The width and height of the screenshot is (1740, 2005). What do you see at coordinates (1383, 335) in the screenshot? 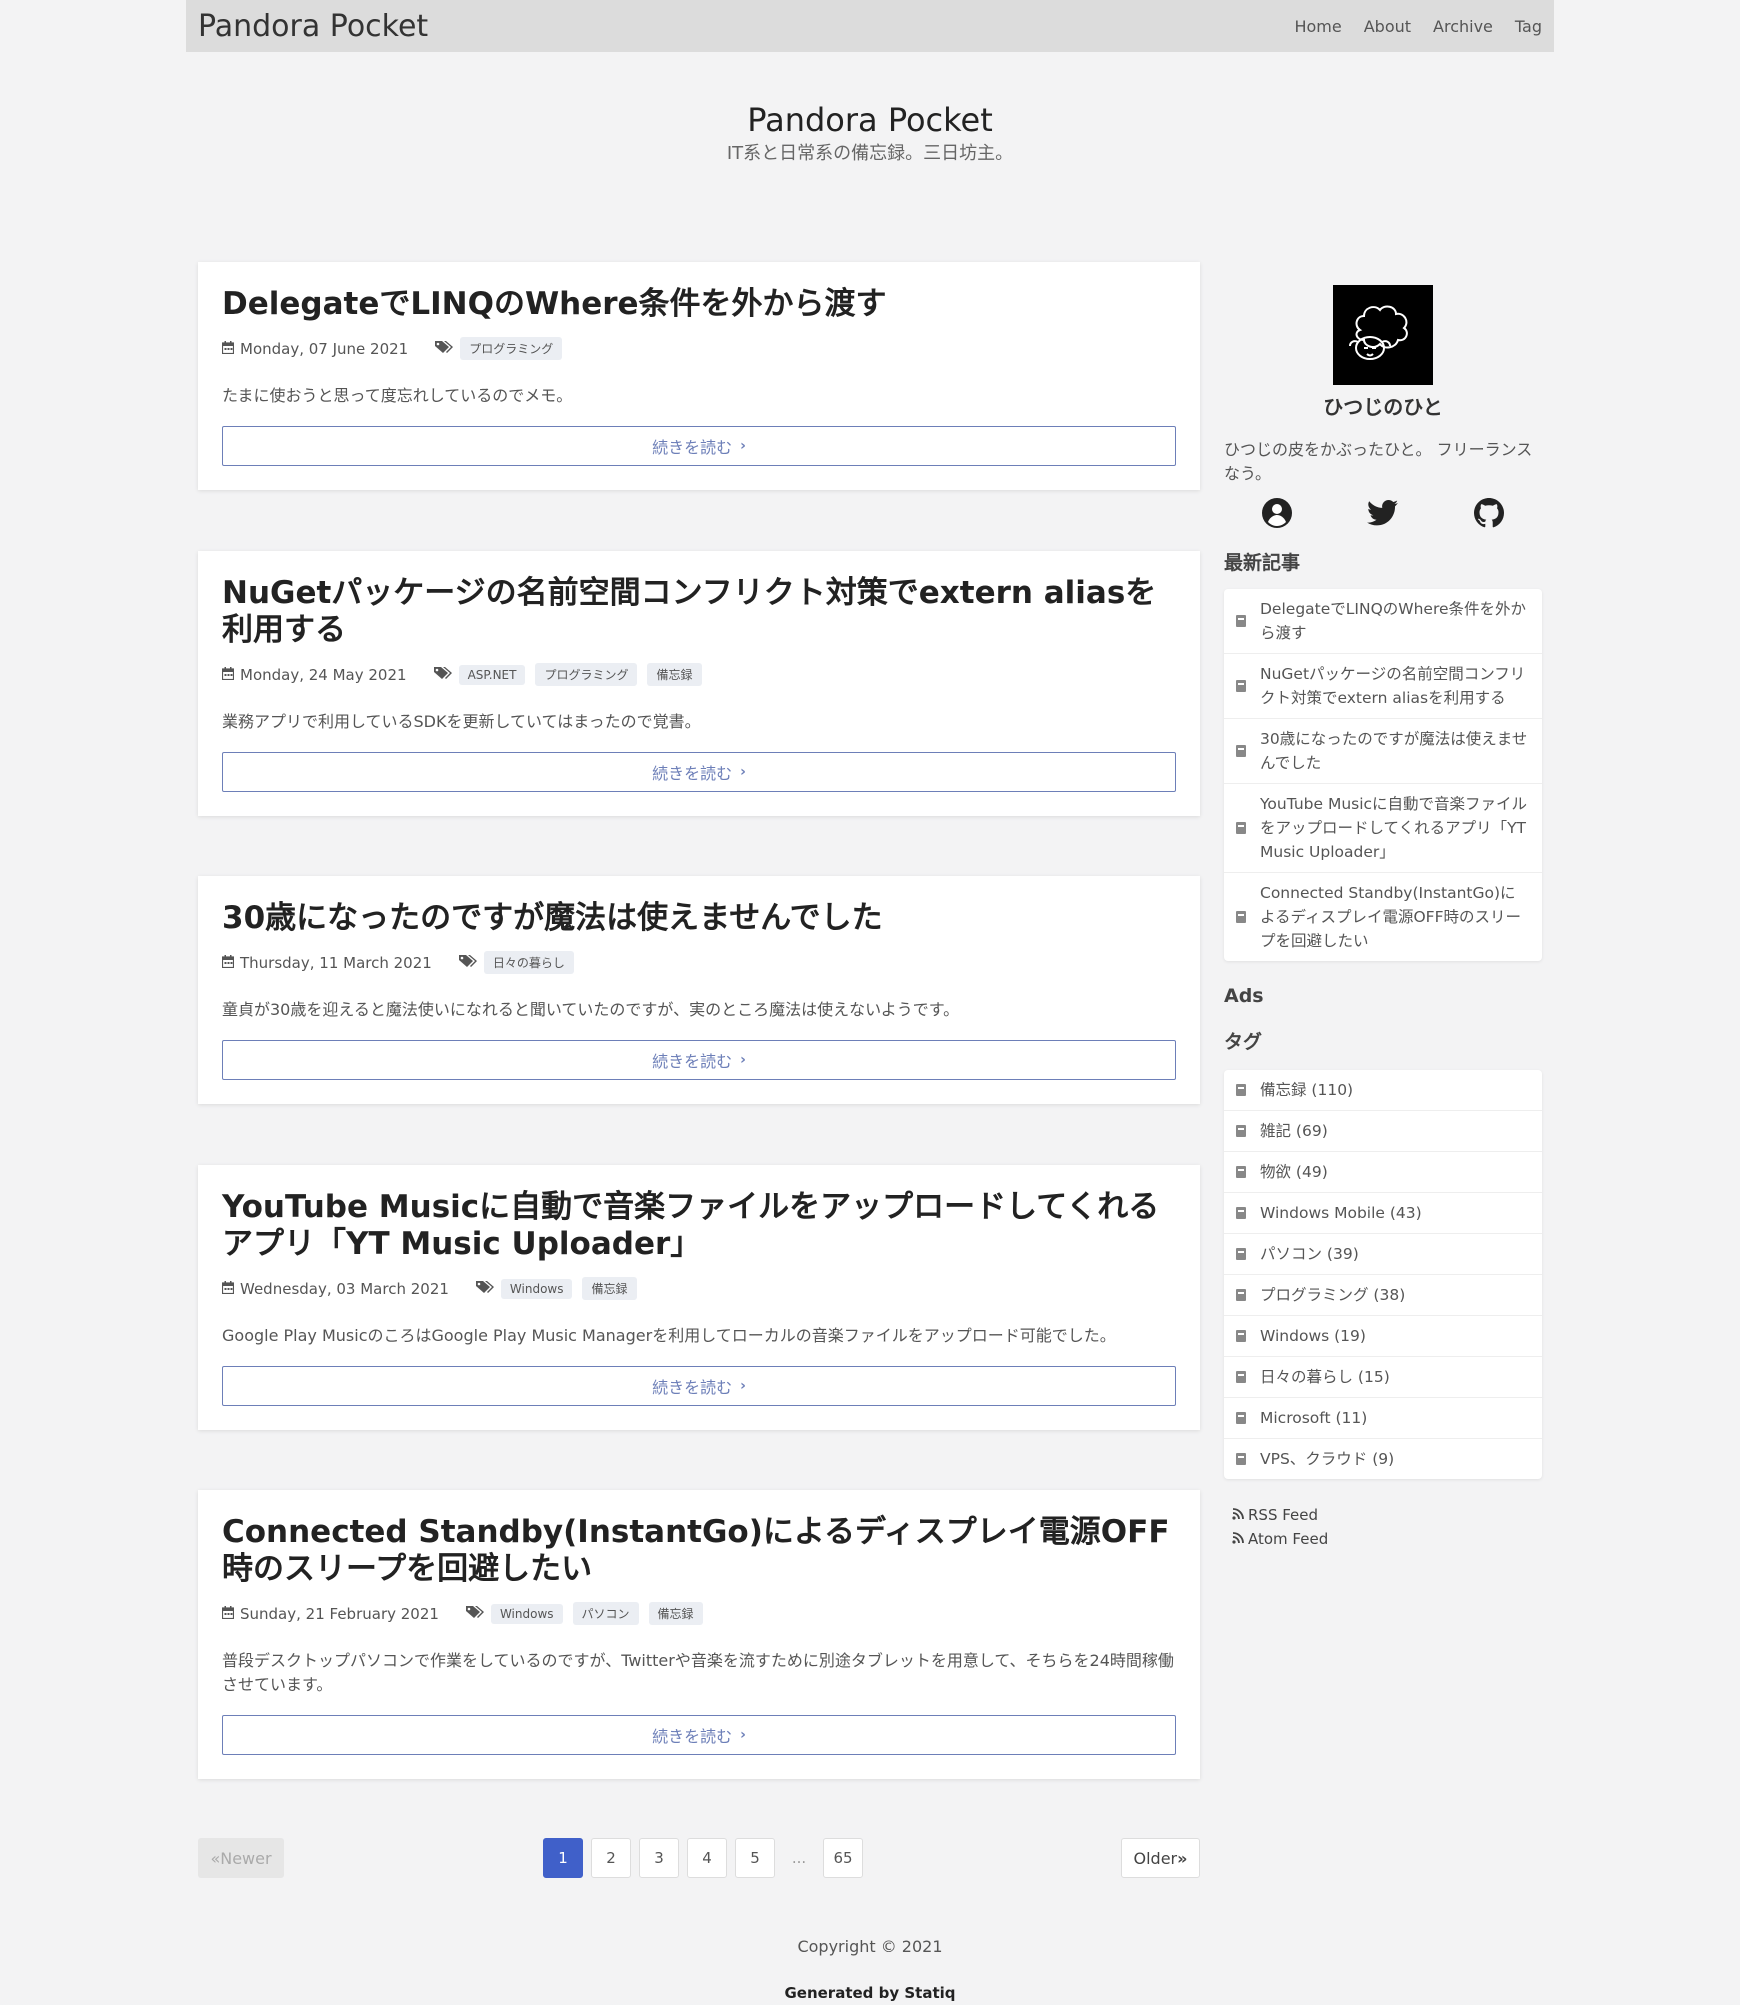
I see `avatar` at bounding box center [1383, 335].